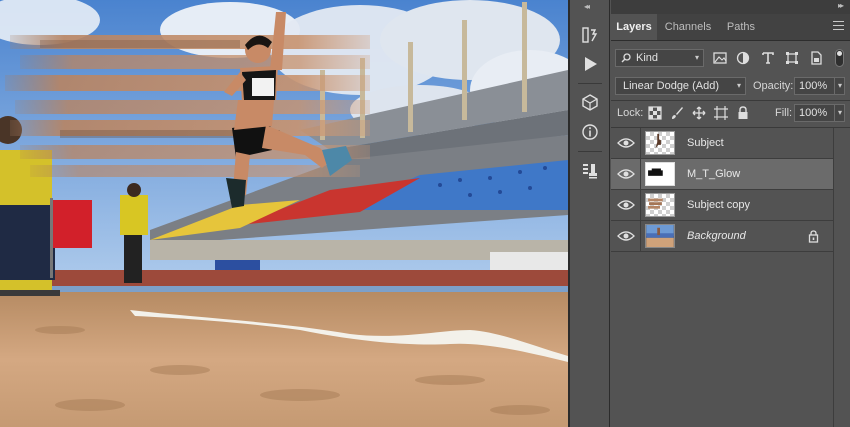  I want to click on layer-name: Subject, so click(705, 143).